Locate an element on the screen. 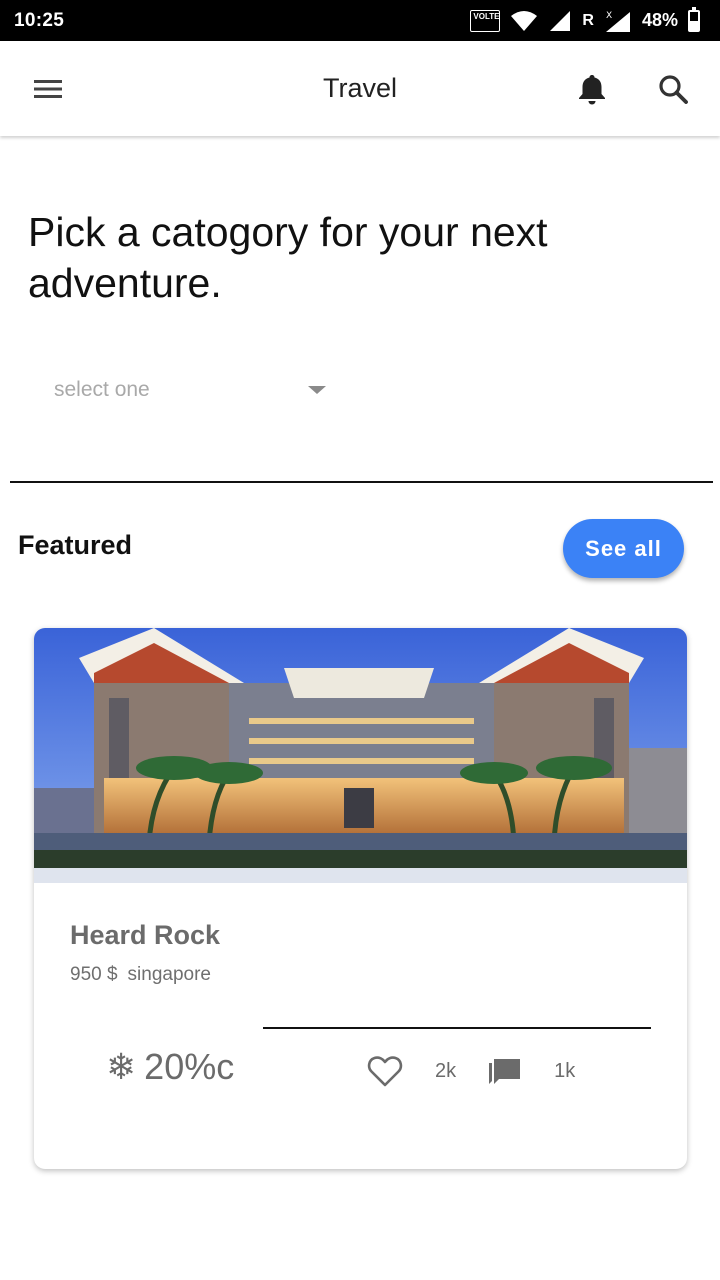 The height and width of the screenshot is (1280, 720). search-icon is located at coordinates (673, 89).